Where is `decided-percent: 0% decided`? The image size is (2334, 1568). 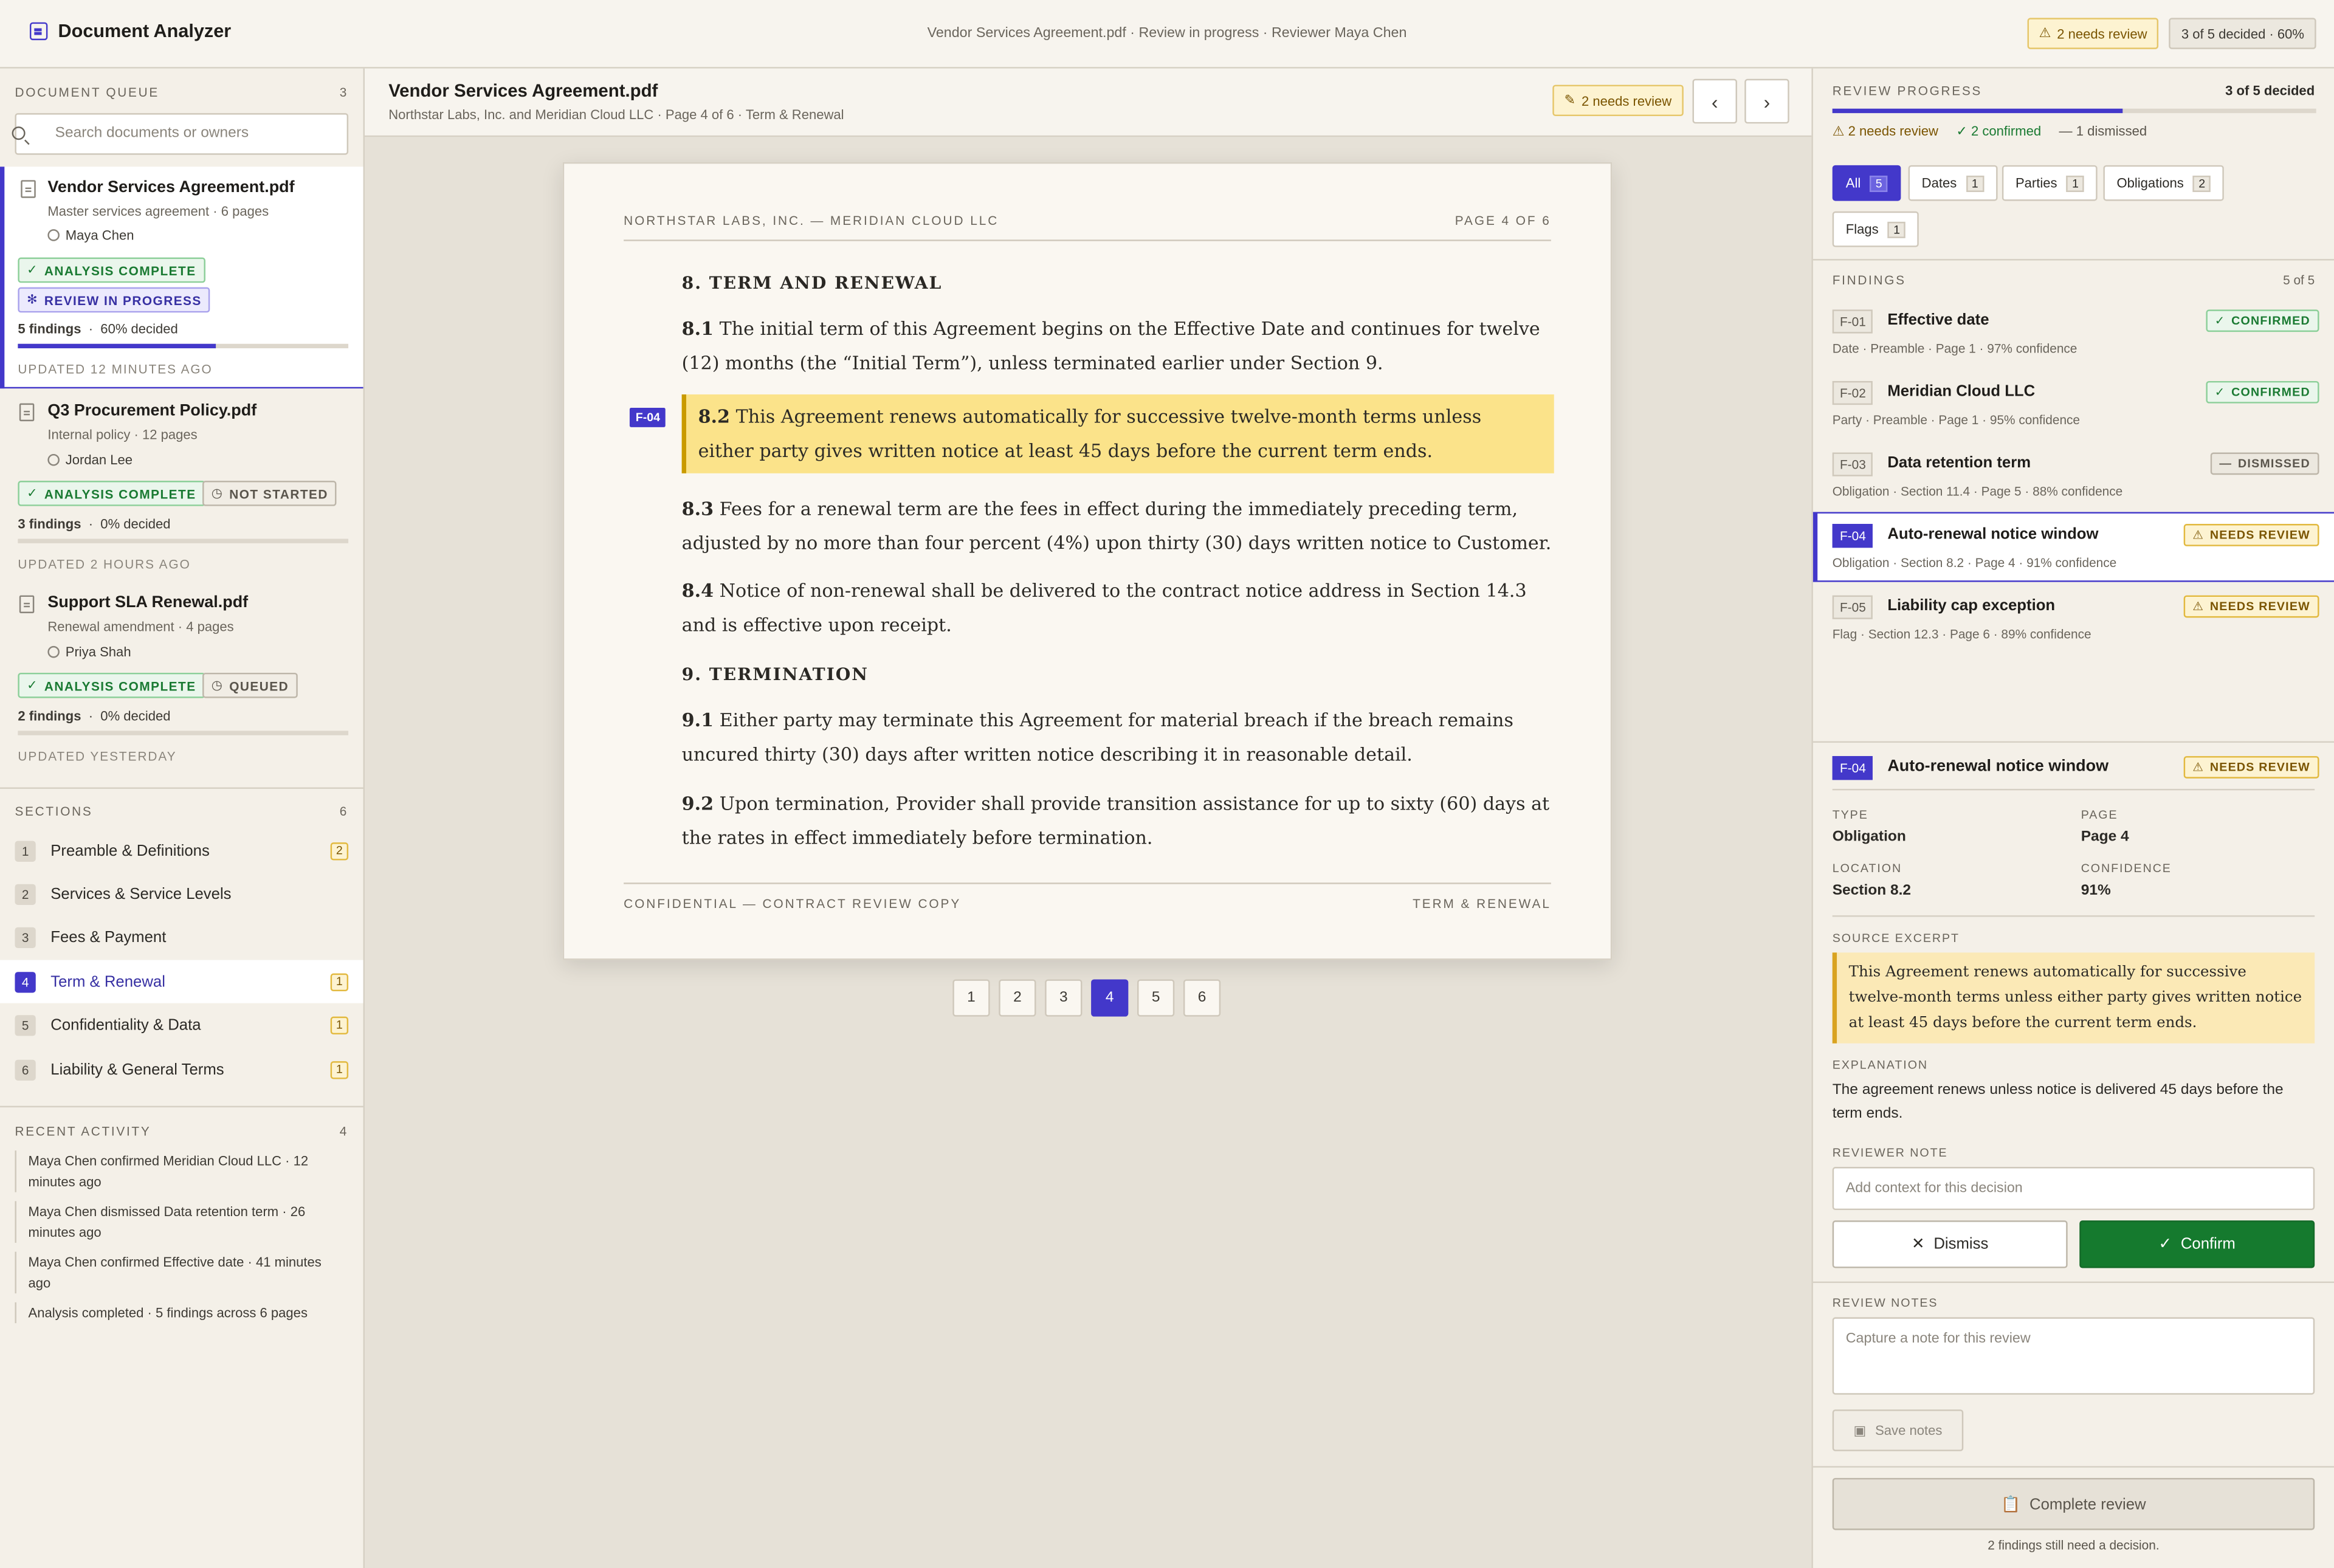
decided-percent: 0% decided is located at coordinates (135, 524).